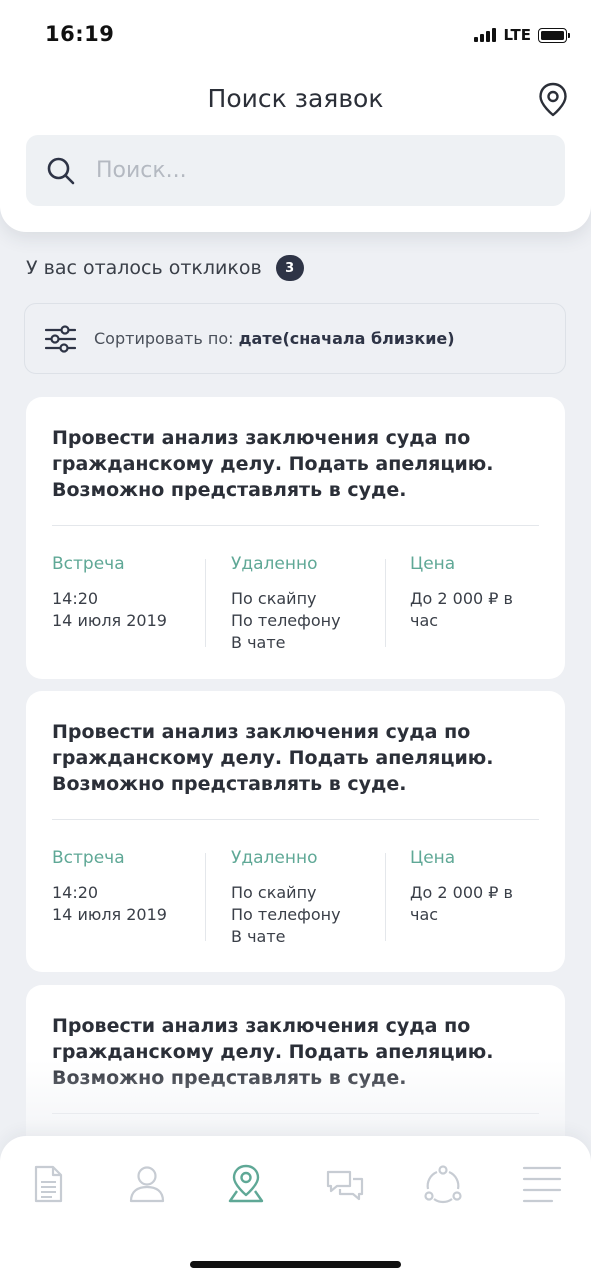 The height and width of the screenshot is (1280, 591). I want to click on responses-label: У вас оталось откликов, so click(144, 268).